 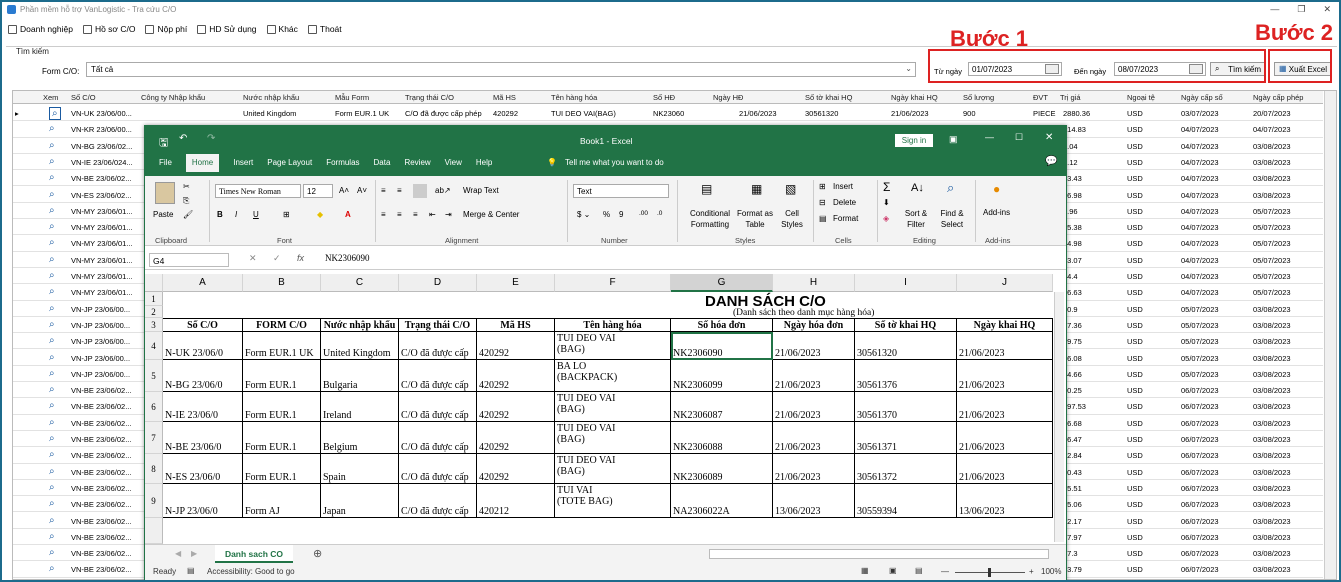 I want to click on data-cell: NK2306099, so click(x=722, y=376).